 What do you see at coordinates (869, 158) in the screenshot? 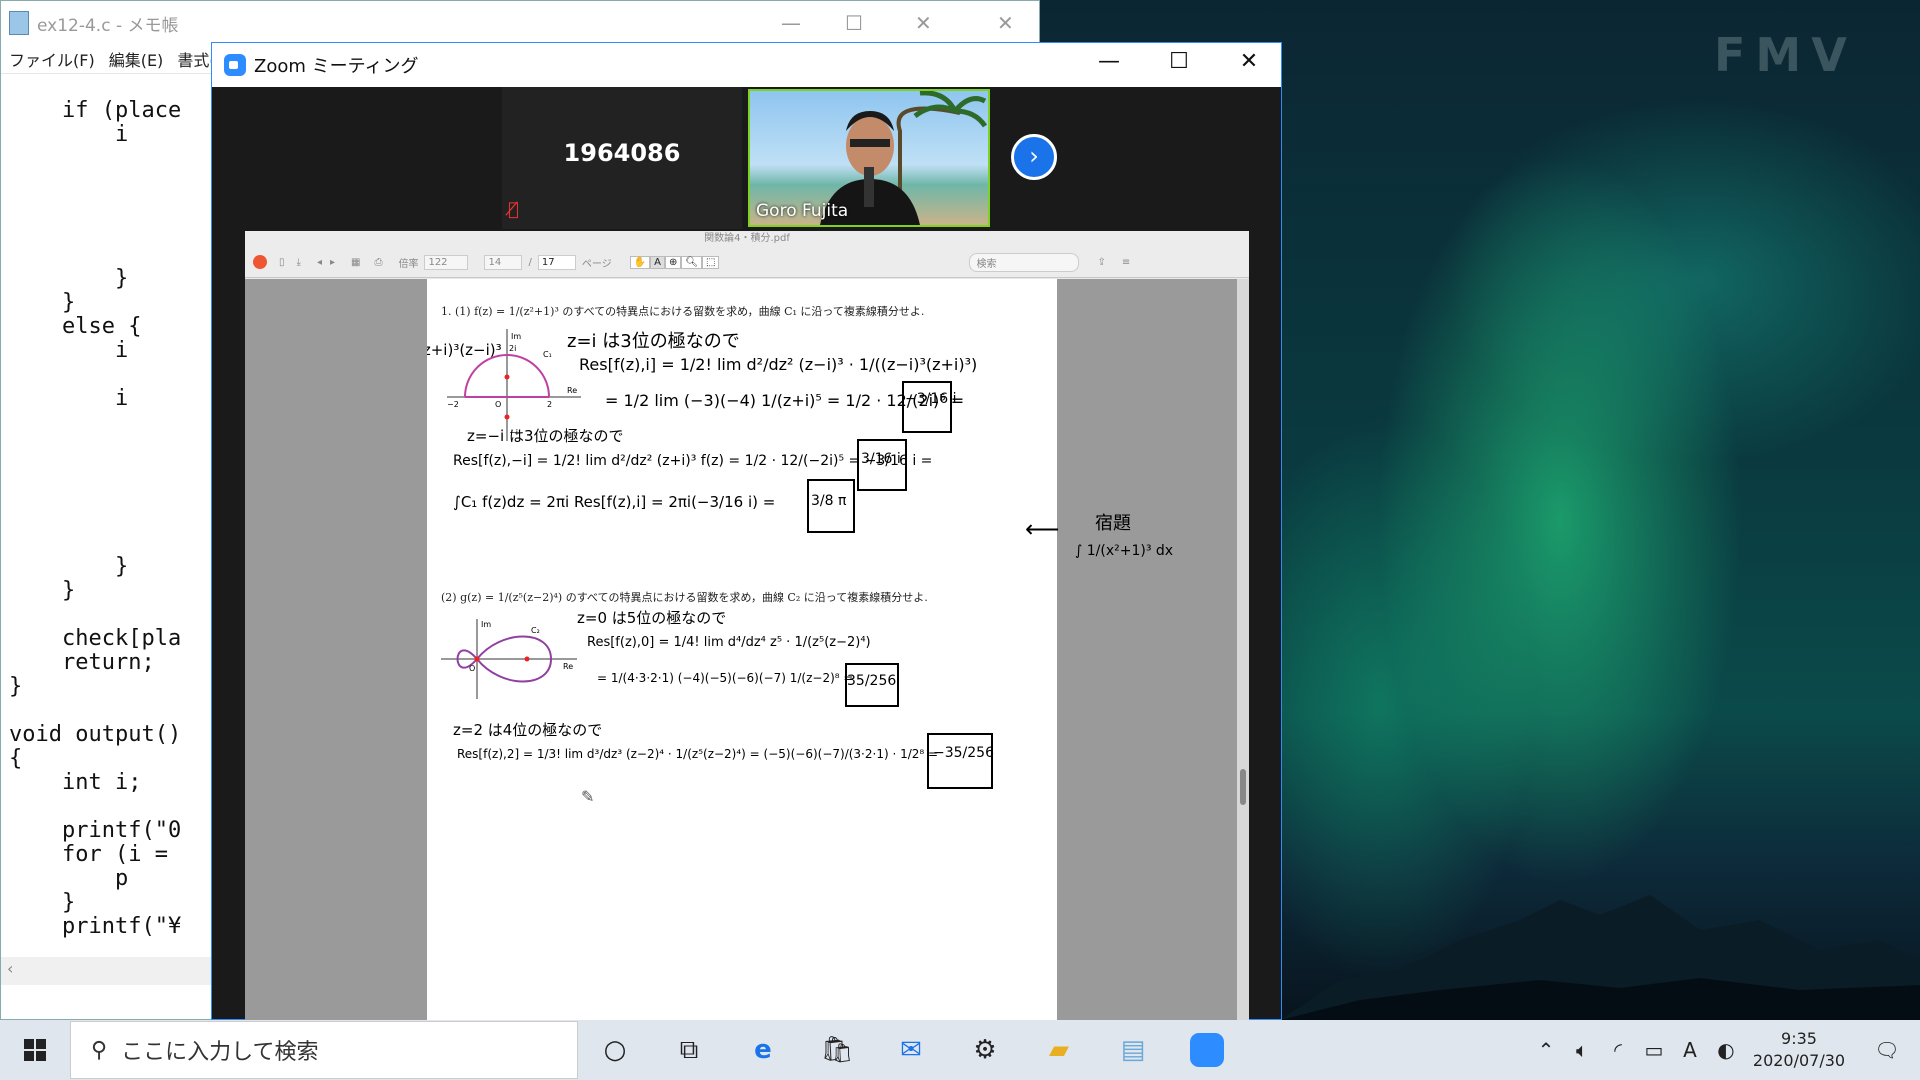
I see `participant-video-tile: Goro Fujita` at bounding box center [869, 158].